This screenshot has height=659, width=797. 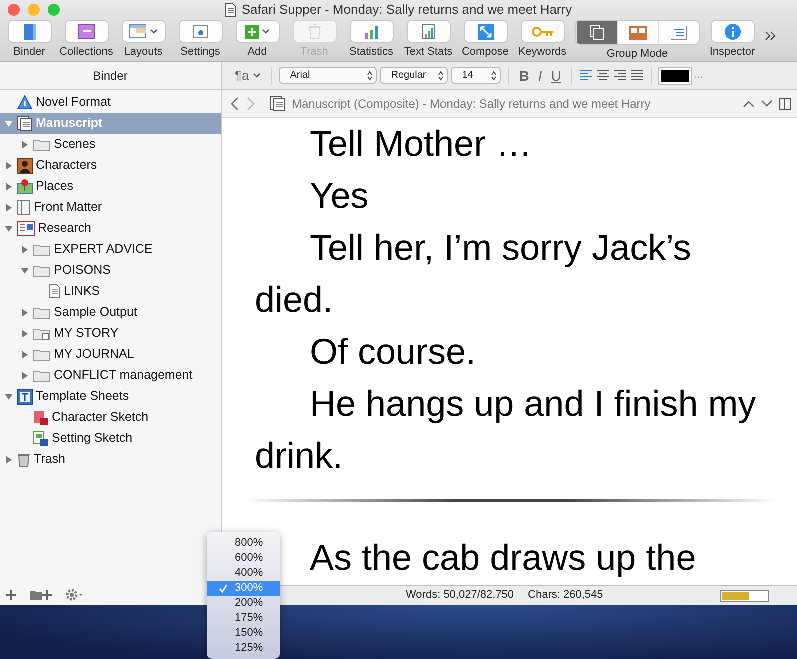 What do you see at coordinates (110, 459) in the screenshot?
I see `binder-item: Trash` at bounding box center [110, 459].